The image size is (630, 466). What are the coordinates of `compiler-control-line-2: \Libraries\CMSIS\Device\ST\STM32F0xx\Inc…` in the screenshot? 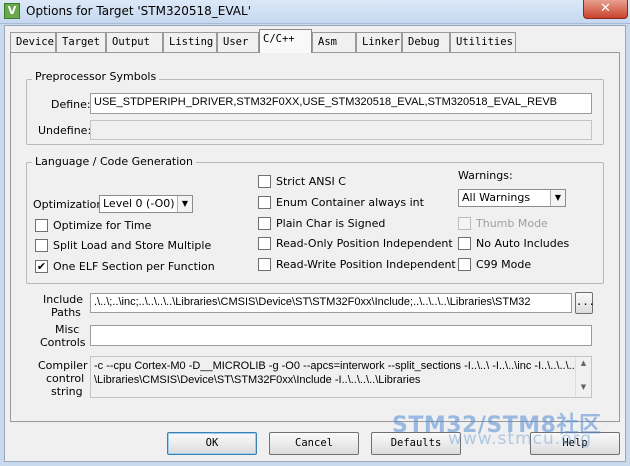 It's located at (257, 380).